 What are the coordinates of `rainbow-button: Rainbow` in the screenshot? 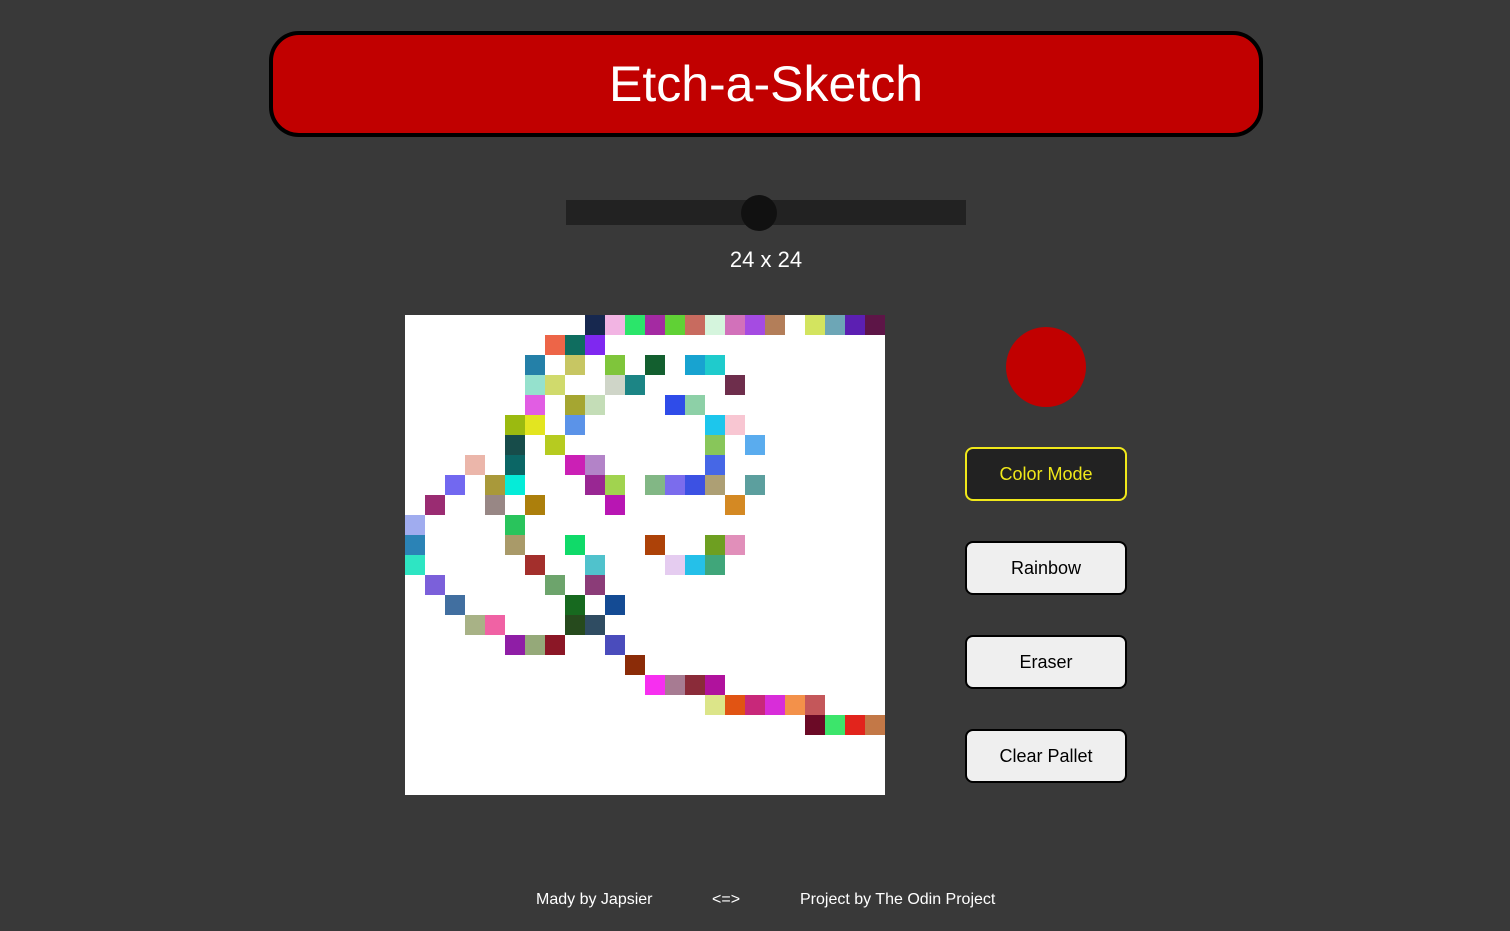 It's located at (1046, 568).